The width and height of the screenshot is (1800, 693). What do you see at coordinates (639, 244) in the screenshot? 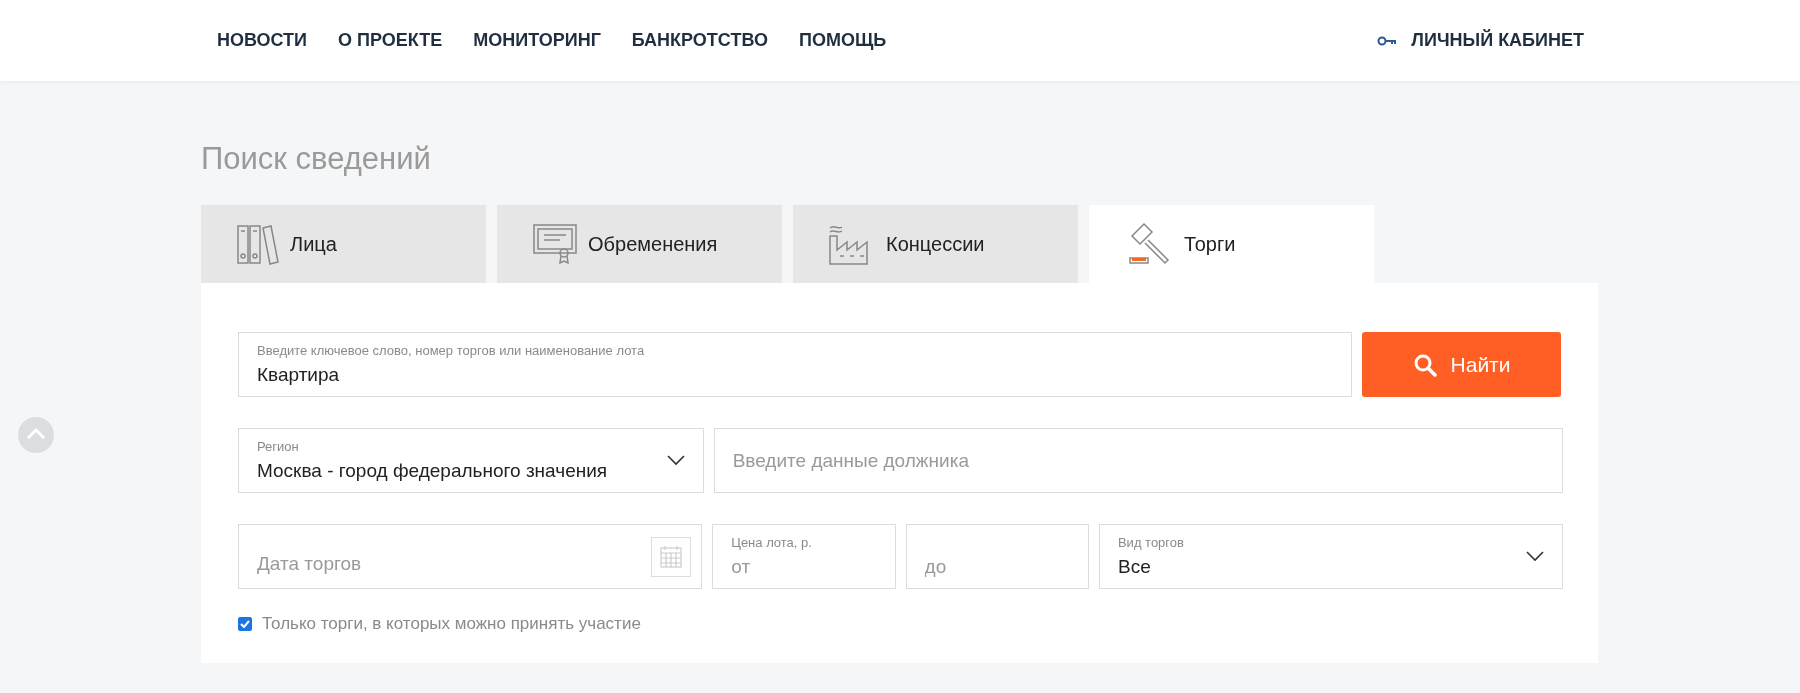
I see `tab: Обременения` at bounding box center [639, 244].